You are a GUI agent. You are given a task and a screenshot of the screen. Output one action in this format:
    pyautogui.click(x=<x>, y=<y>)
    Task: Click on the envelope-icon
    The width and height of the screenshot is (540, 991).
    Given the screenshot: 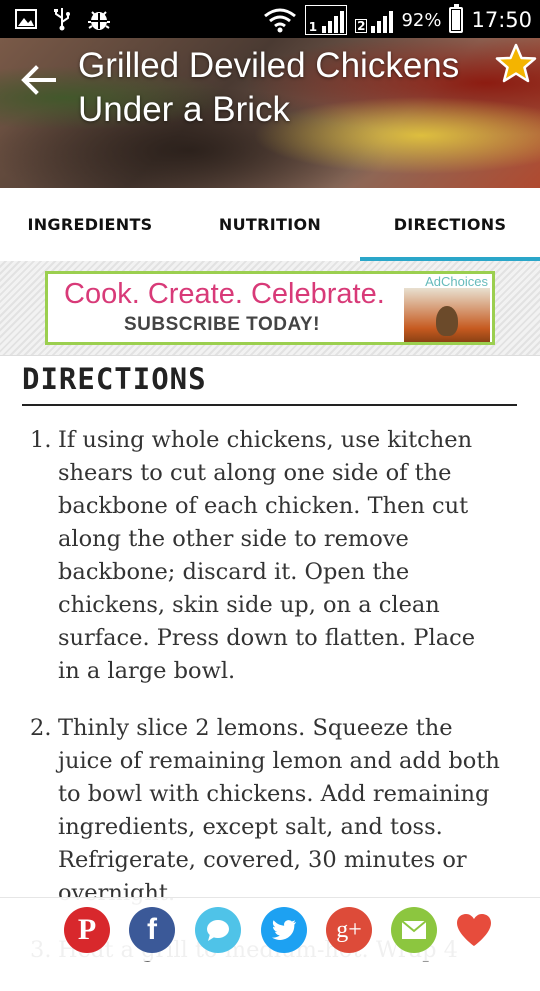 What is the action you would take?
    pyautogui.click(x=414, y=929)
    